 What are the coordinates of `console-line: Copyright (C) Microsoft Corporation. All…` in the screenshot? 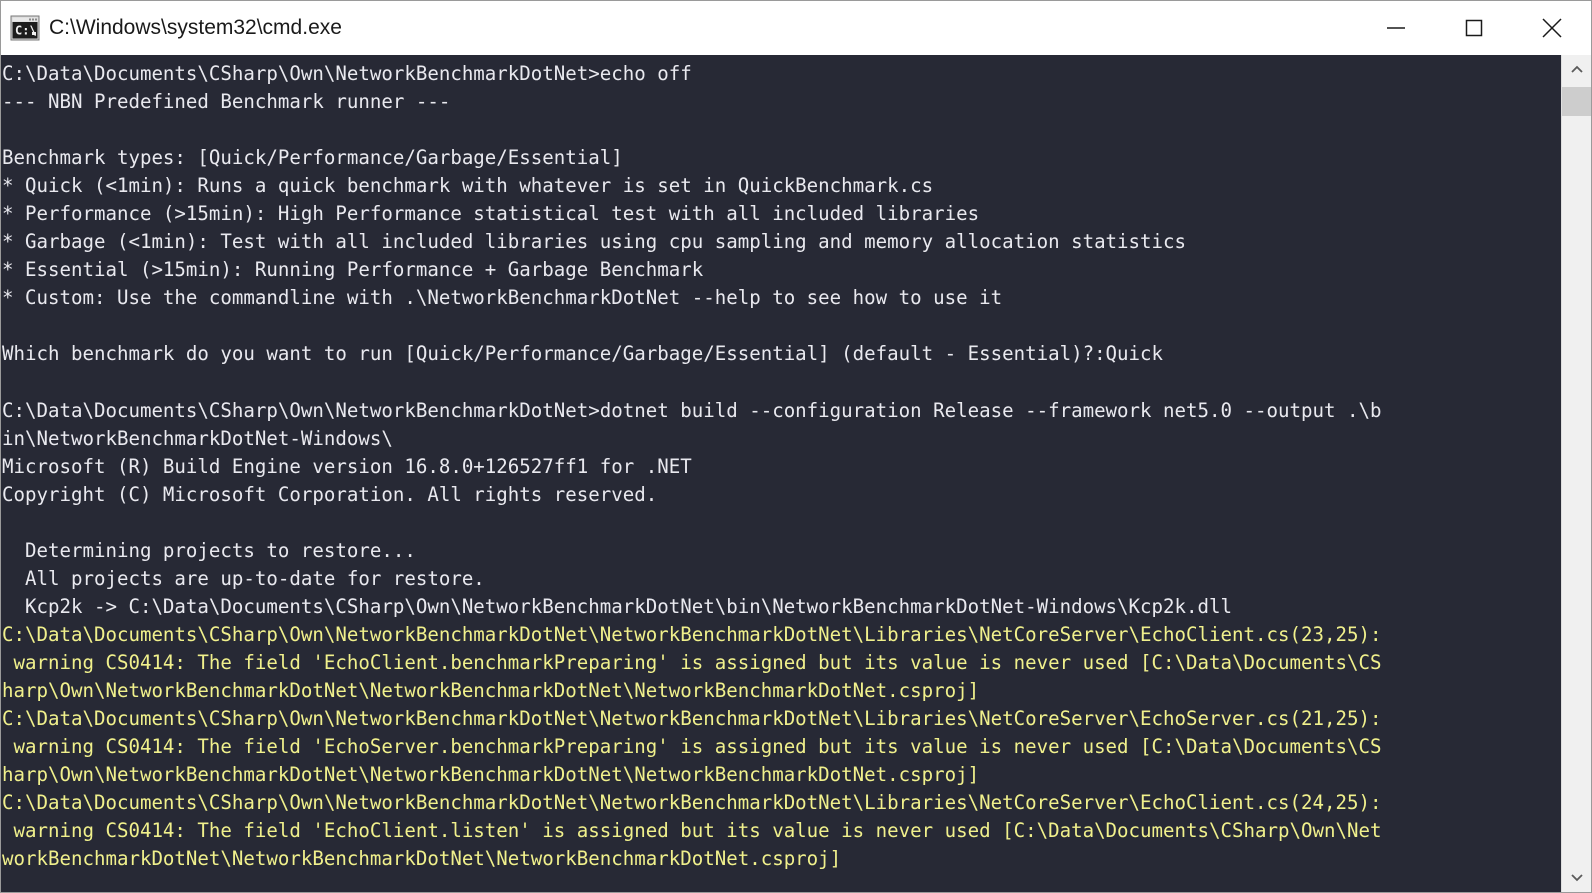 It's located at (330, 494).